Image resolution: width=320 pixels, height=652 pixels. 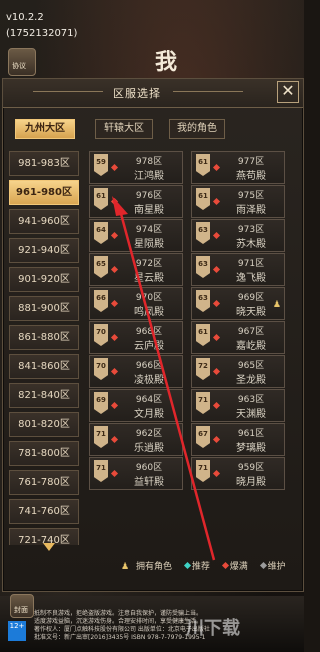 I want to click on server-name: 雨泽殿, so click(x=251, y=210).